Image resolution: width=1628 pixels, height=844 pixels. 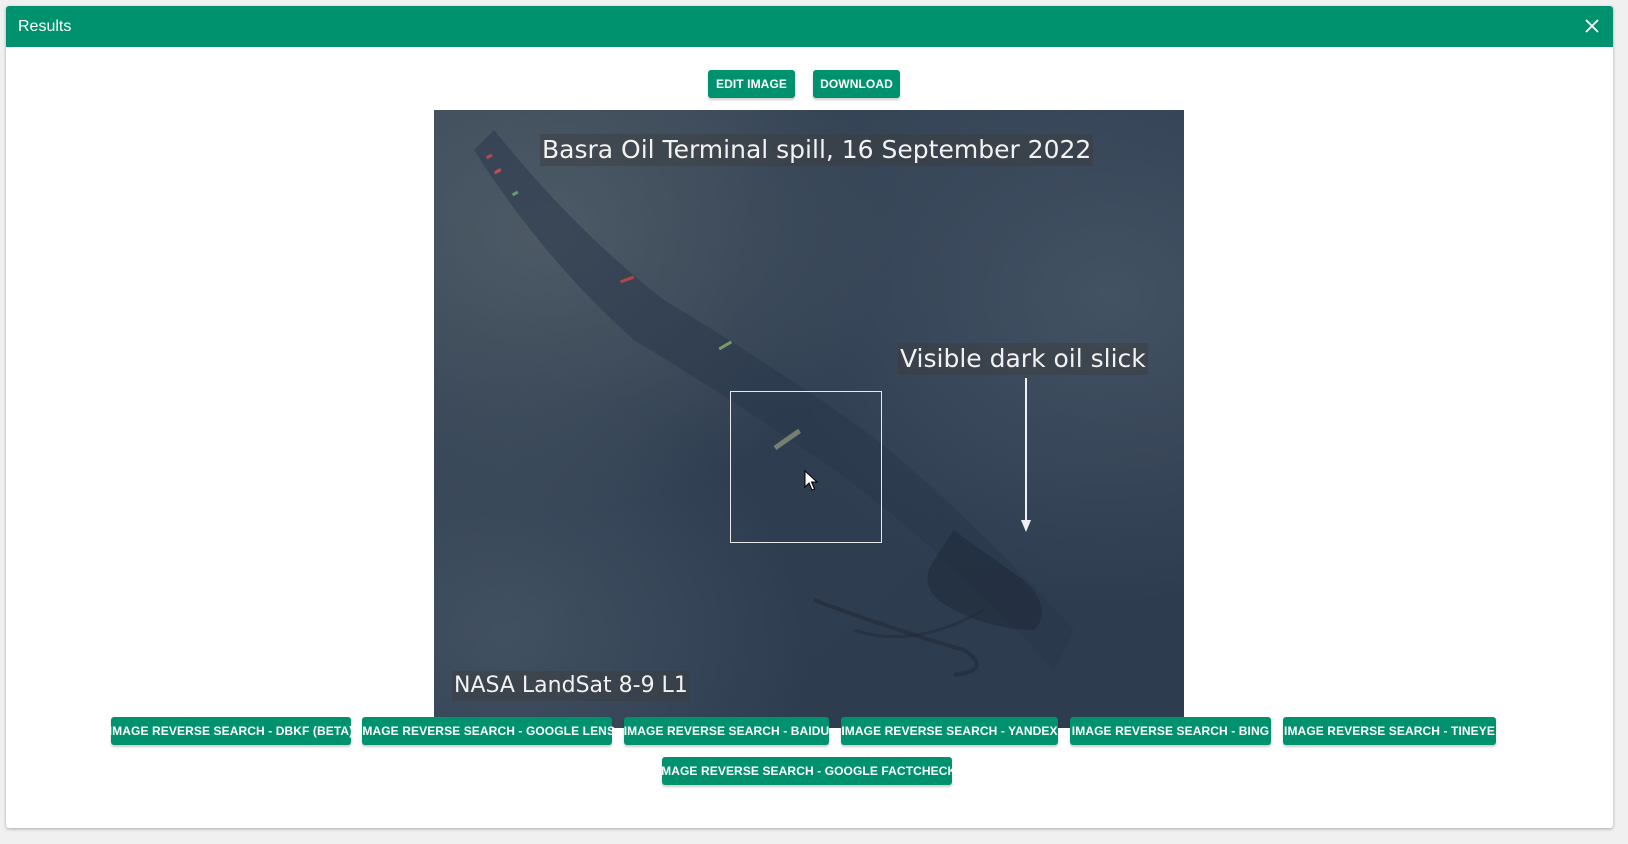 I want to click on reverse-search-bing-button: IMAGE REVERSE SEARCH - BING, so click(x=1170, y=731).